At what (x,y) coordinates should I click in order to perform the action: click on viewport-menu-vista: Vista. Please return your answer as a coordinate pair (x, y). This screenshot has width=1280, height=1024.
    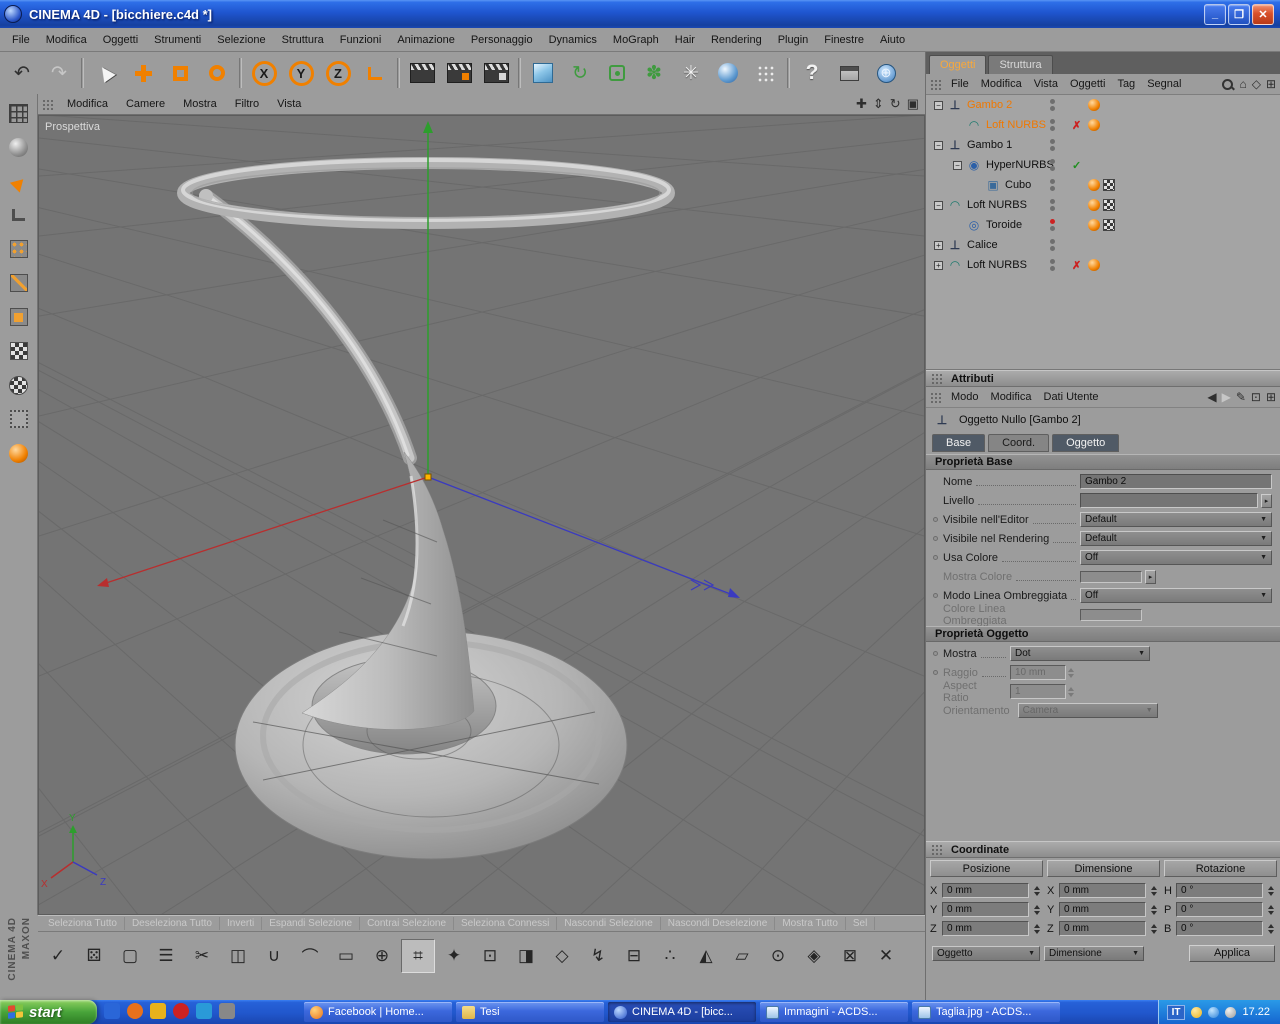
    Looking at the image, I should click on (289, 104).